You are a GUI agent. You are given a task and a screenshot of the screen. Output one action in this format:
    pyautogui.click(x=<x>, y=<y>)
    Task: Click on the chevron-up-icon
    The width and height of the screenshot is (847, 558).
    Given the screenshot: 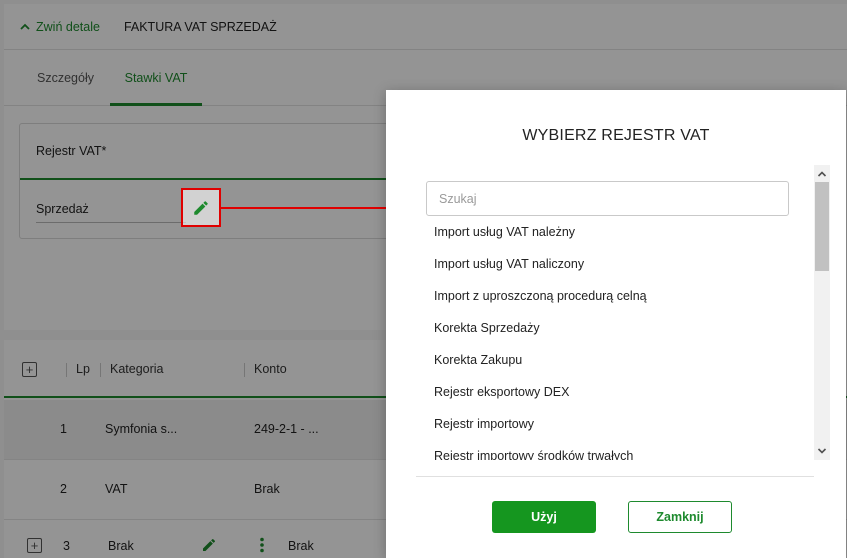 What is the action you would take?
    pyautogui.click(x=822, y=174)
    